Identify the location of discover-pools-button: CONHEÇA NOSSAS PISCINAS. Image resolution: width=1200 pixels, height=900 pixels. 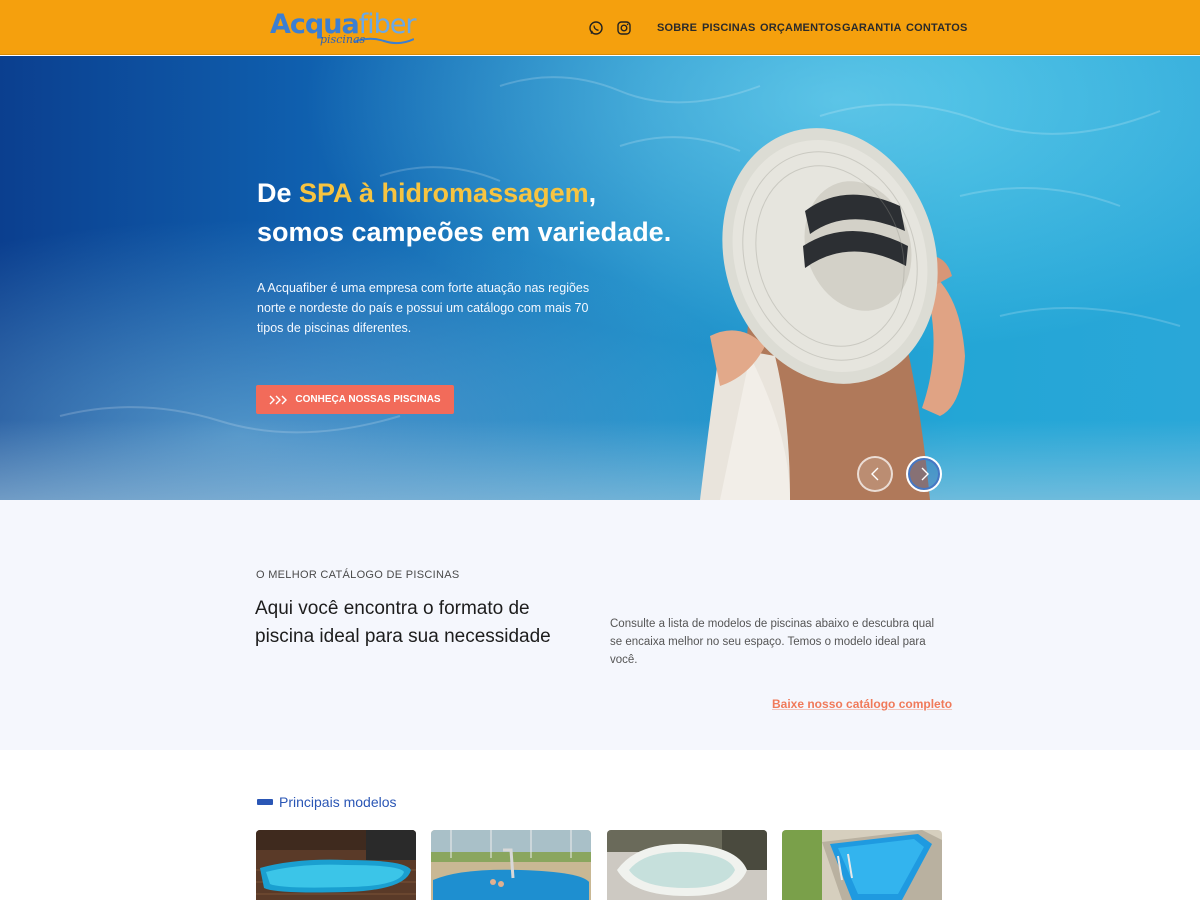
(355, 399).